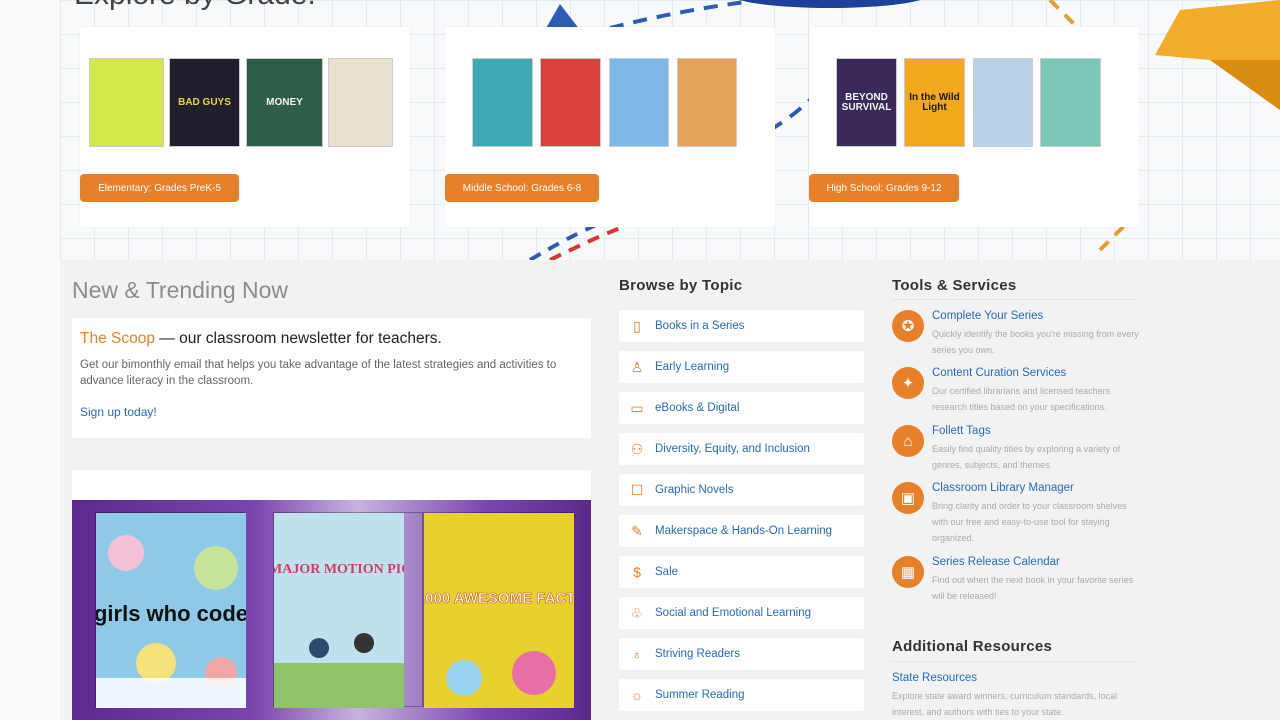 This screenshot has height=720, width=1280. I want to click on topic-label: Summer Reading, so click(700, 695).